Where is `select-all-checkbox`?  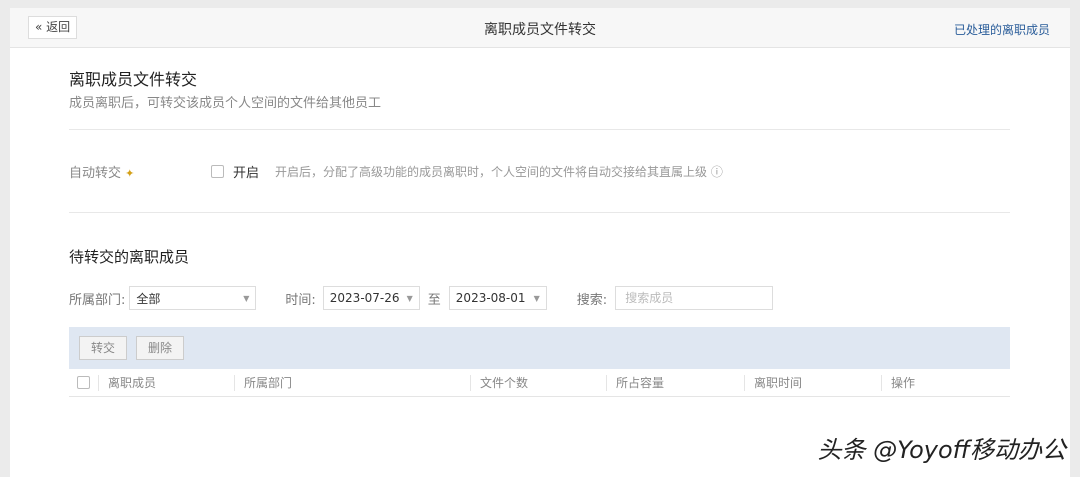
select-all-checkbox is located at coordinates (83, 382).